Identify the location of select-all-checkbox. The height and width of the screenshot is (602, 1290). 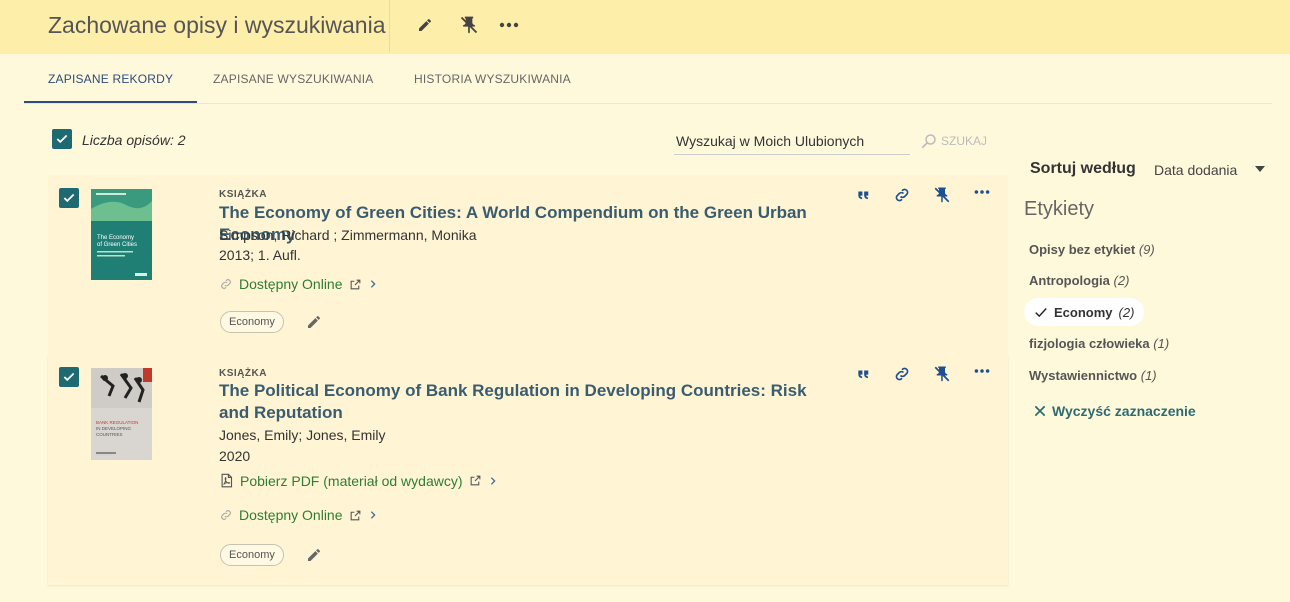
(62, 139).